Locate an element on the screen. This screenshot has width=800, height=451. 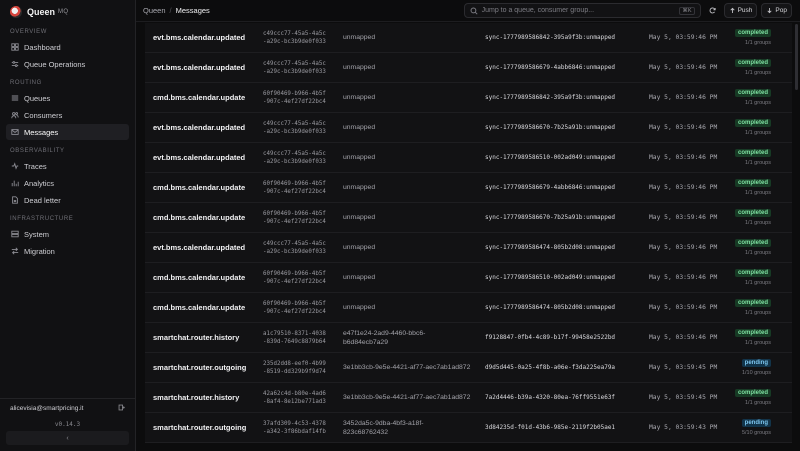
message-id: 37afd309-4c53-4378 -a342-3f86bdaf14fb is located at coordinates (303, 428).